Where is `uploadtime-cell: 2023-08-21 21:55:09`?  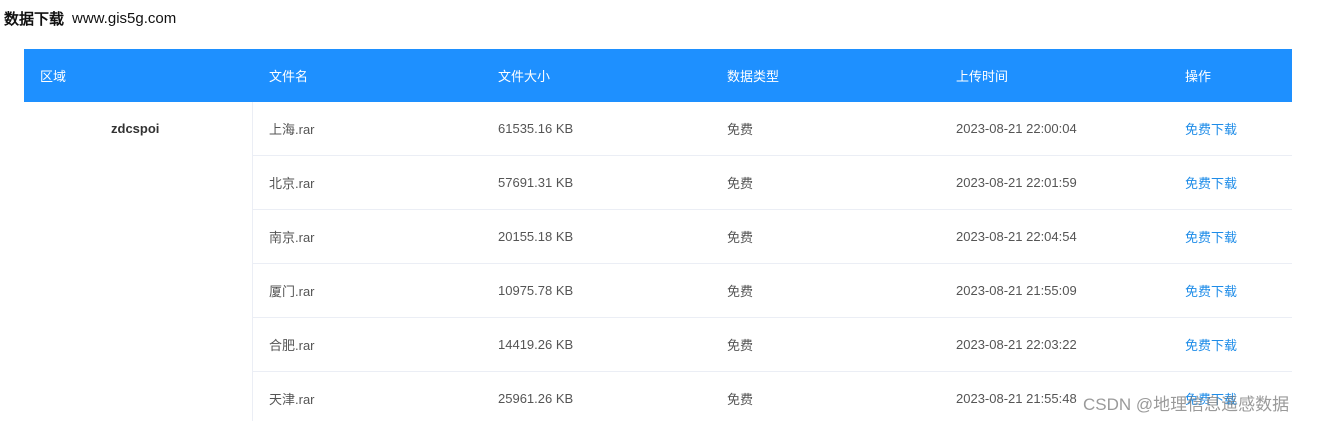
uploadtime-cell: 2023-08-21 21:55:09 is located at coordinates (1016, 290).